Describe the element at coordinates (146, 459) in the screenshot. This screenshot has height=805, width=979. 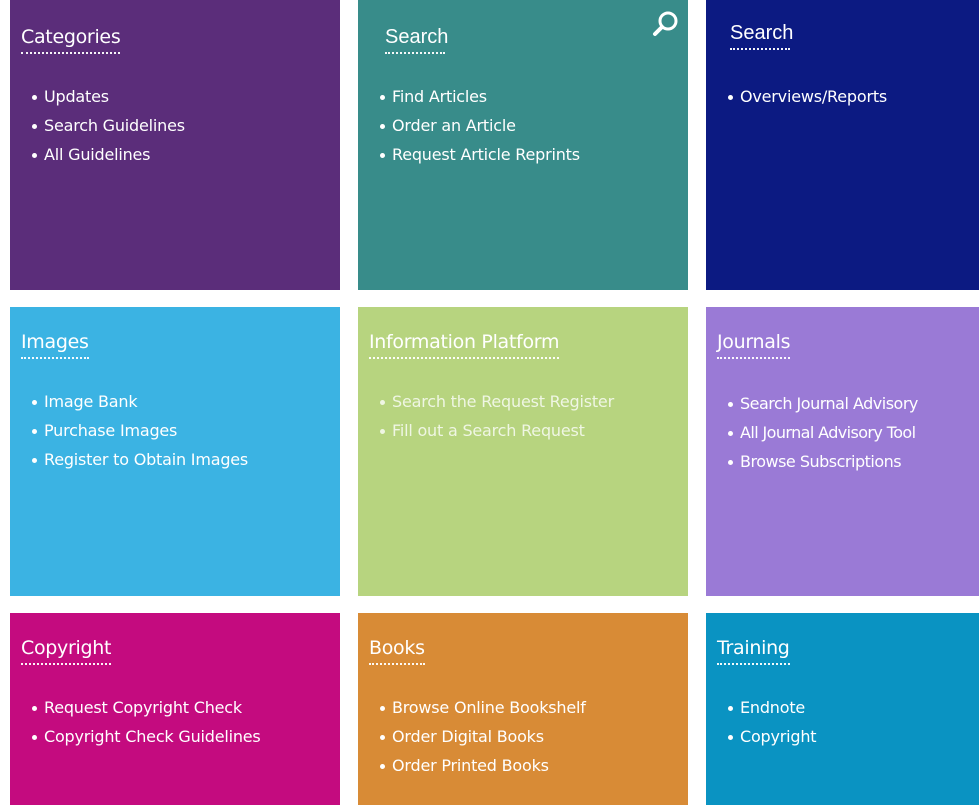
I see `link: Register to Obtain Images` at that location.